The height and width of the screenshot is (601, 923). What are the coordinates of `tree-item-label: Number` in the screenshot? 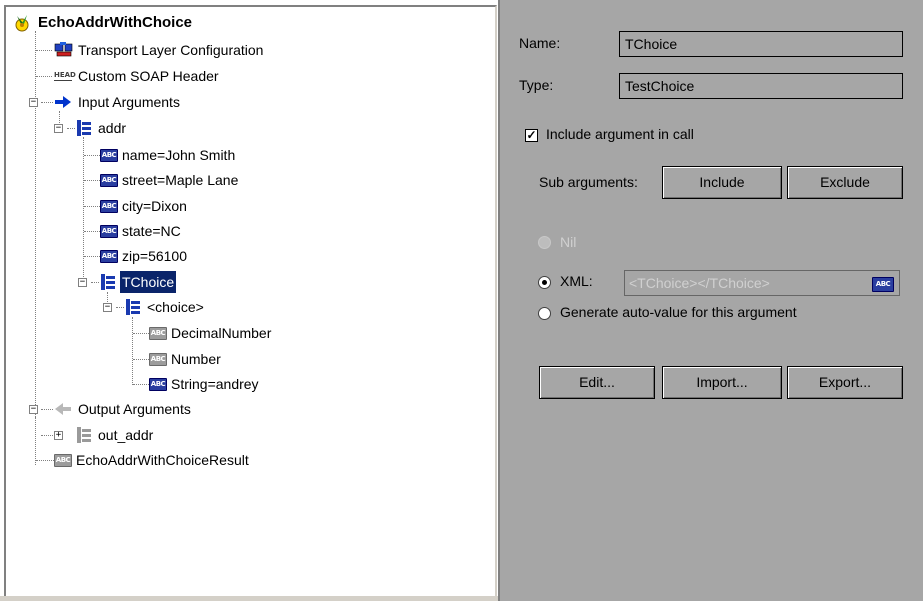 It's located at (196, 359).